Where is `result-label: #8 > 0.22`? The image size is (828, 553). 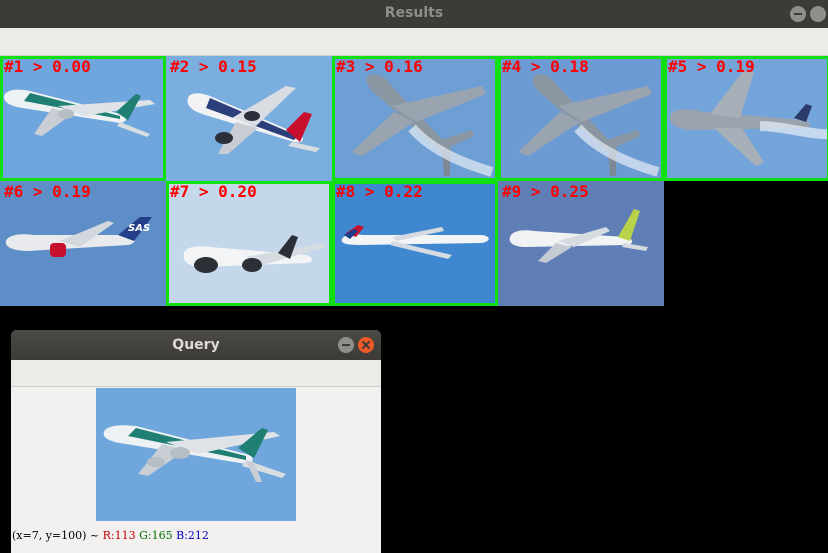
result-label: #8 > 0.22 is located at coordinates (379, 191).